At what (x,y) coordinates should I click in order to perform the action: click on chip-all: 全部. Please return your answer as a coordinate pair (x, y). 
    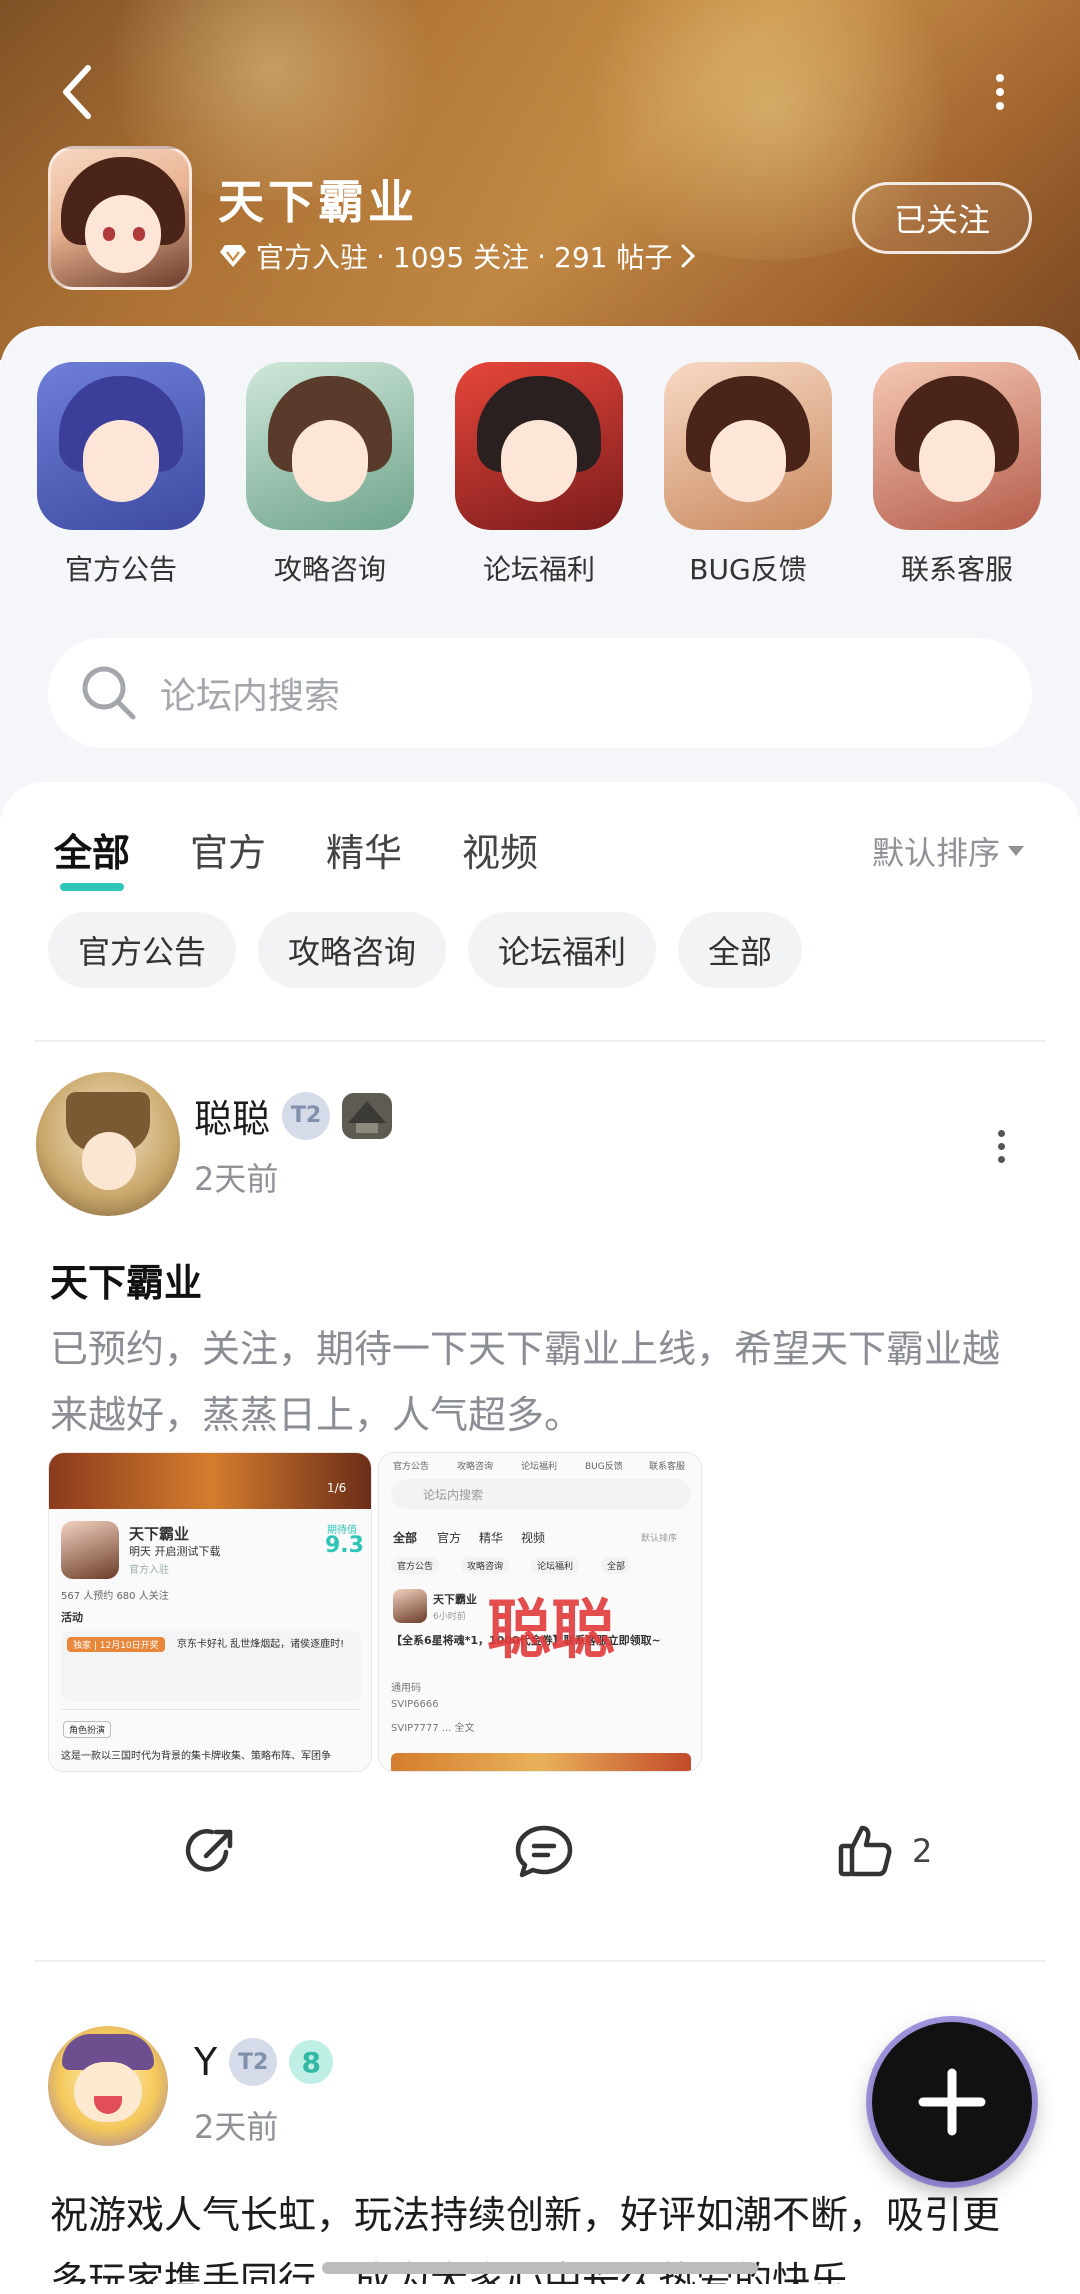
    Looking at the image, I should click on (740, 950).